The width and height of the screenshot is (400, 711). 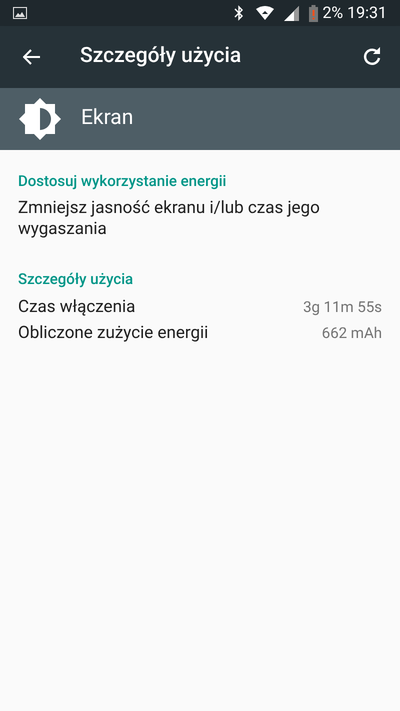 What do you see at coordinates (76, 279) in the screenshot?
I see `section-header: Szczegóły użycia` at bounding box center [76, 279].